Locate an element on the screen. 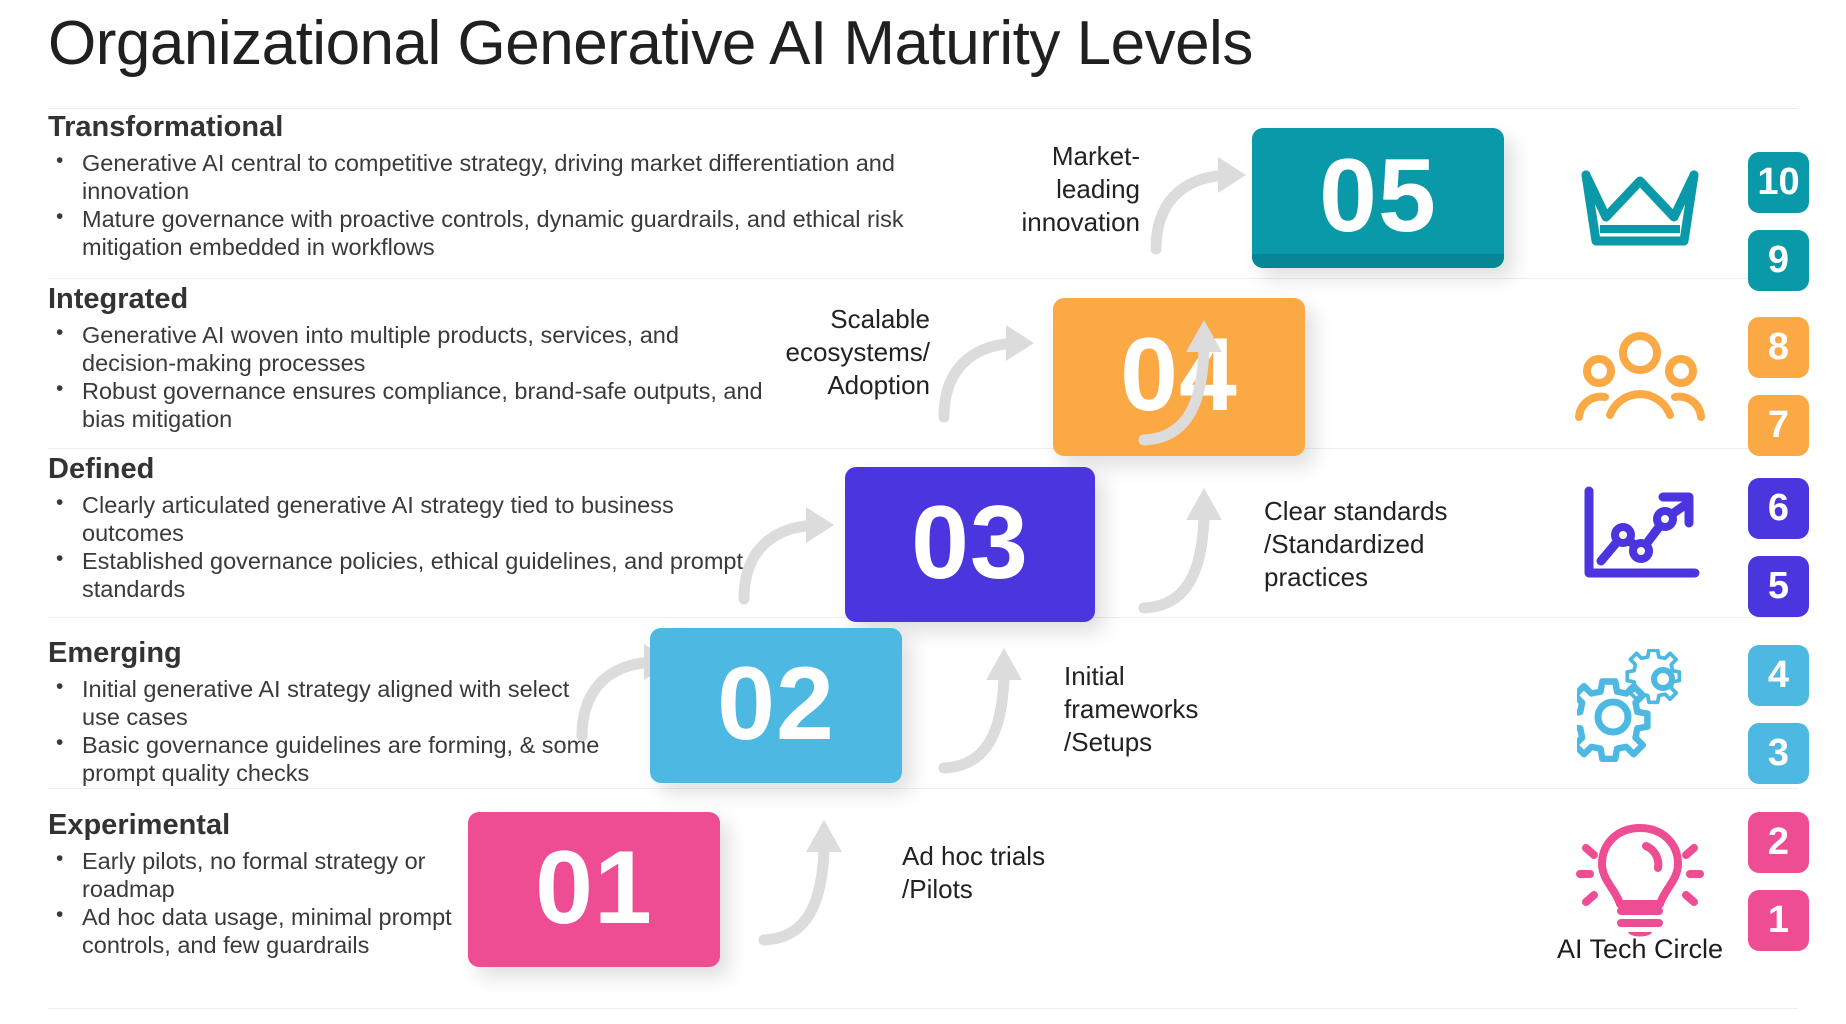 This screenshot has width=1846, height=1024. icon-cell-lightbulb is located at coordinates (1640, 877).